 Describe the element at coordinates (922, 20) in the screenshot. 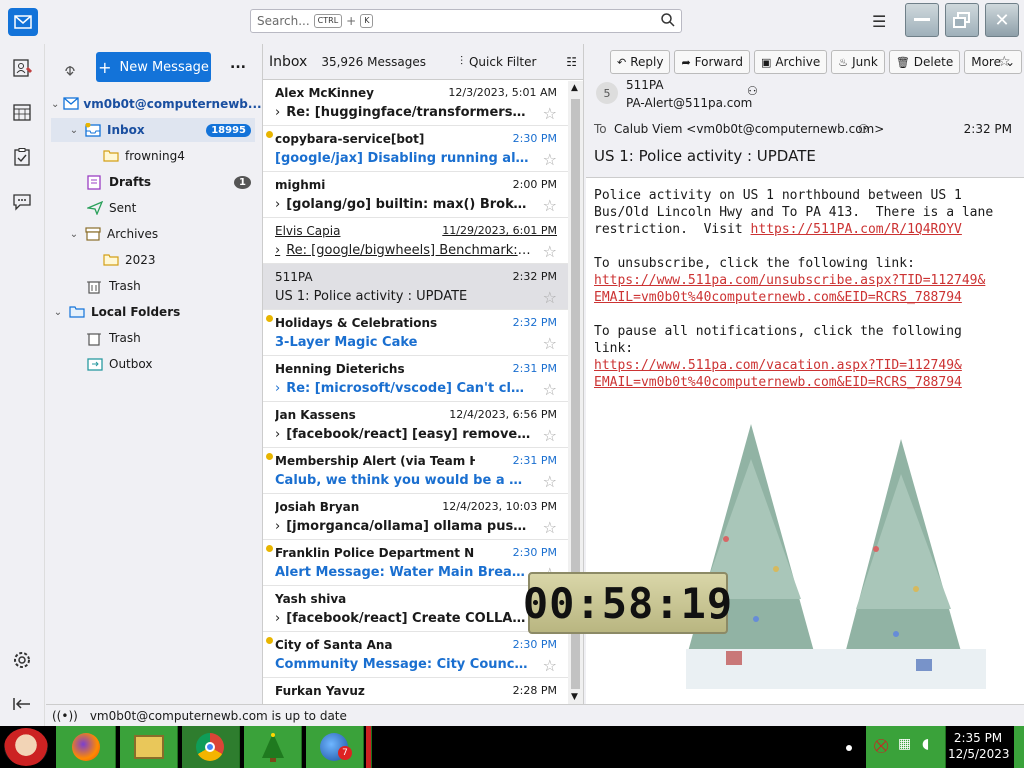

I see `minimize-button` at that location.